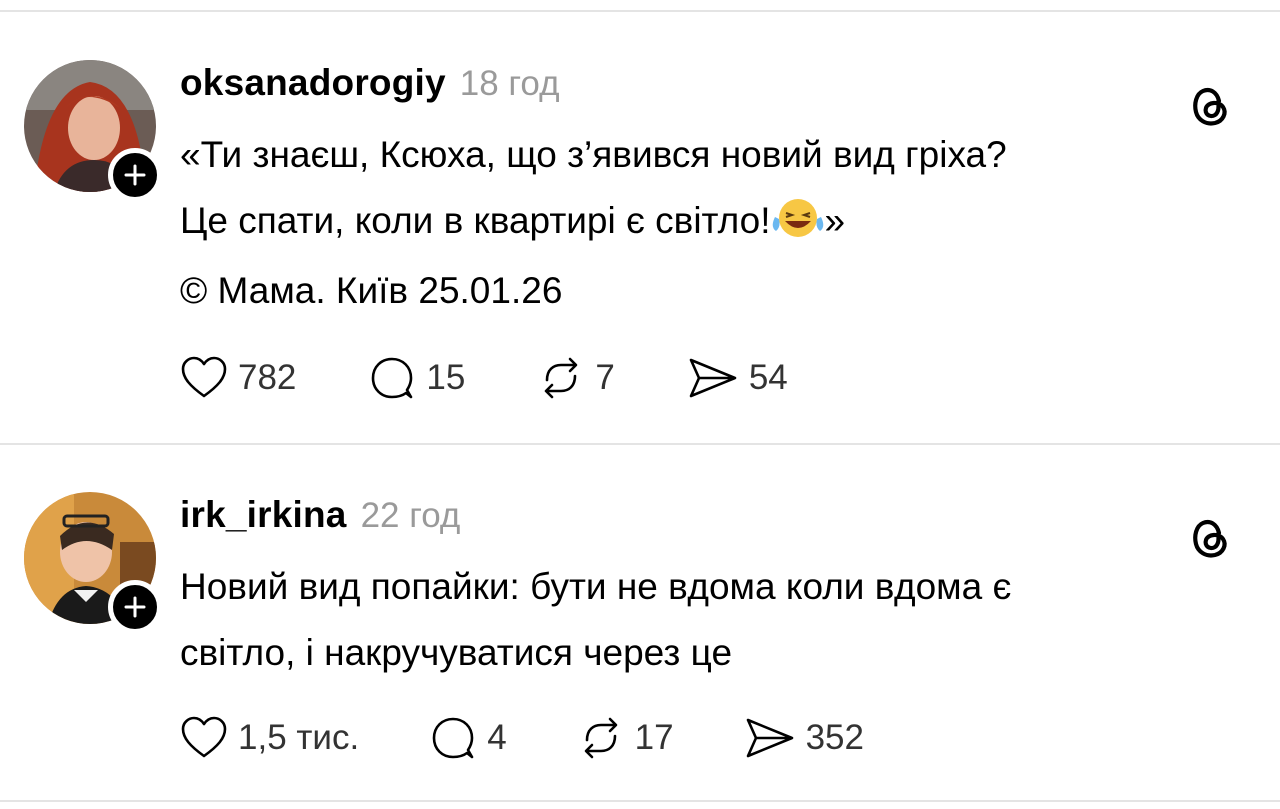  Describe the element at coordinates (600, 738) in the screenshot. I see `repost-icon` at that location.